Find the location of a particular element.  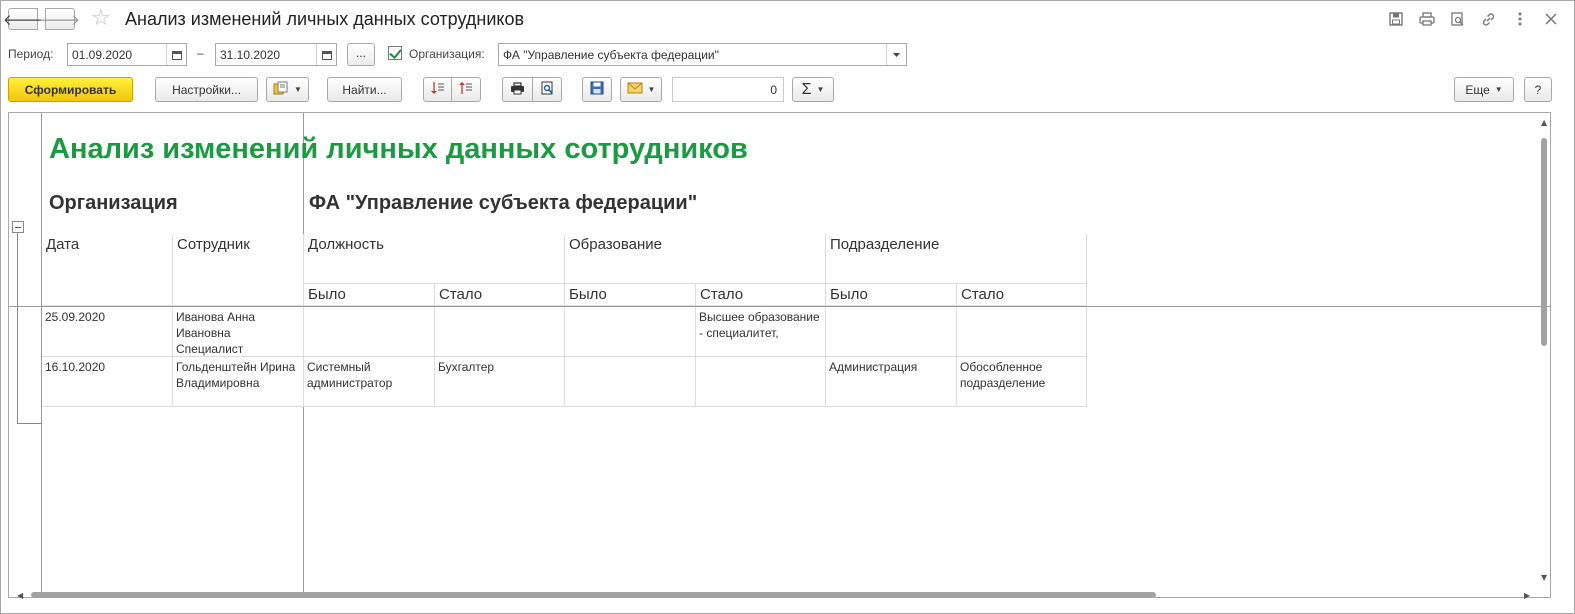

group-bracket-foot is located at coordinates (29, 423).